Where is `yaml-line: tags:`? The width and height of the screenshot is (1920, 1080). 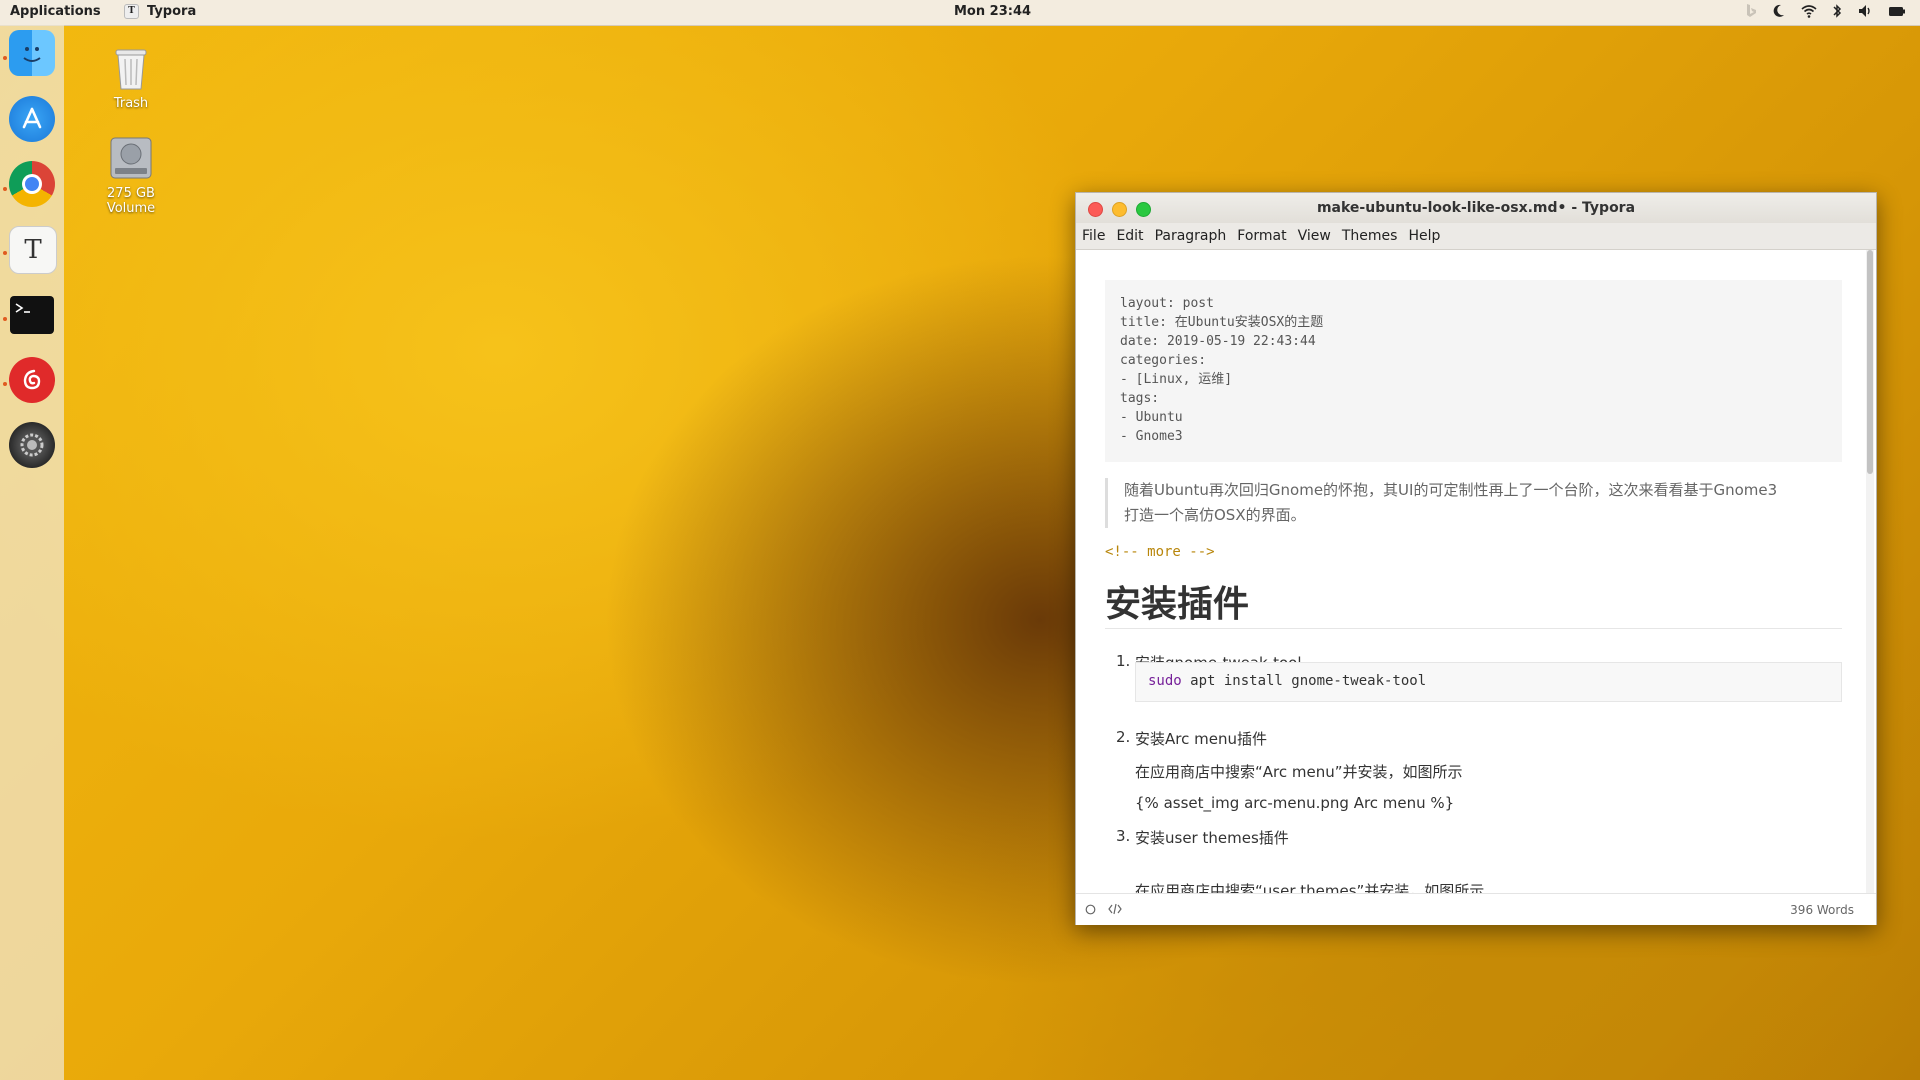
yaml-line: tags: is located at coordinates (1140, 398).